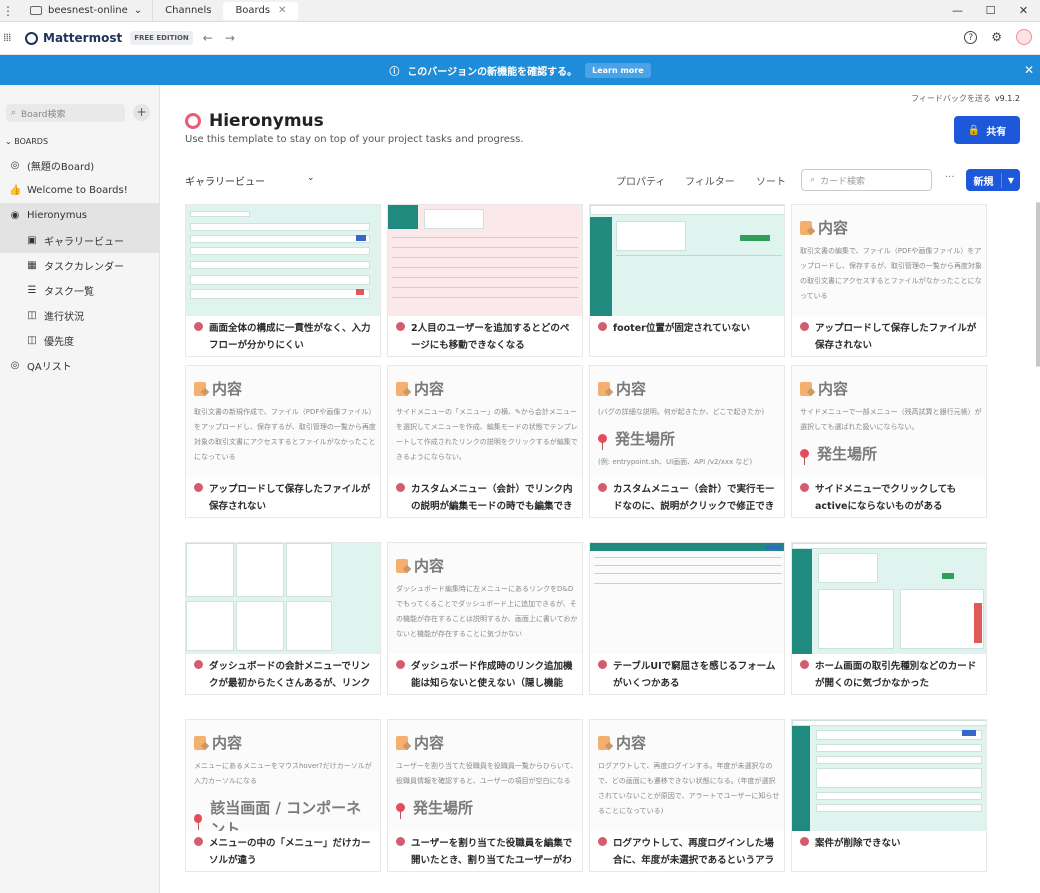 Image resolution: width=1040 pixels, height=893 pixels. I want to click on sidebar-item-task-calendar: ▦ タスクカレンダー, so click(80, 265).